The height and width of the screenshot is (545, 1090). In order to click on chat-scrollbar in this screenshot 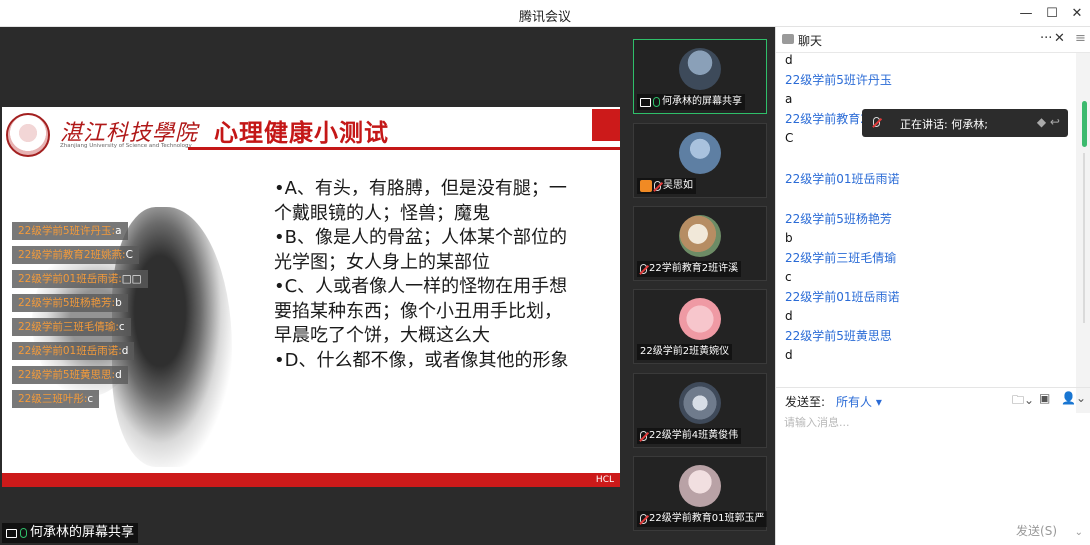, I will do `click(1083, 233)`.